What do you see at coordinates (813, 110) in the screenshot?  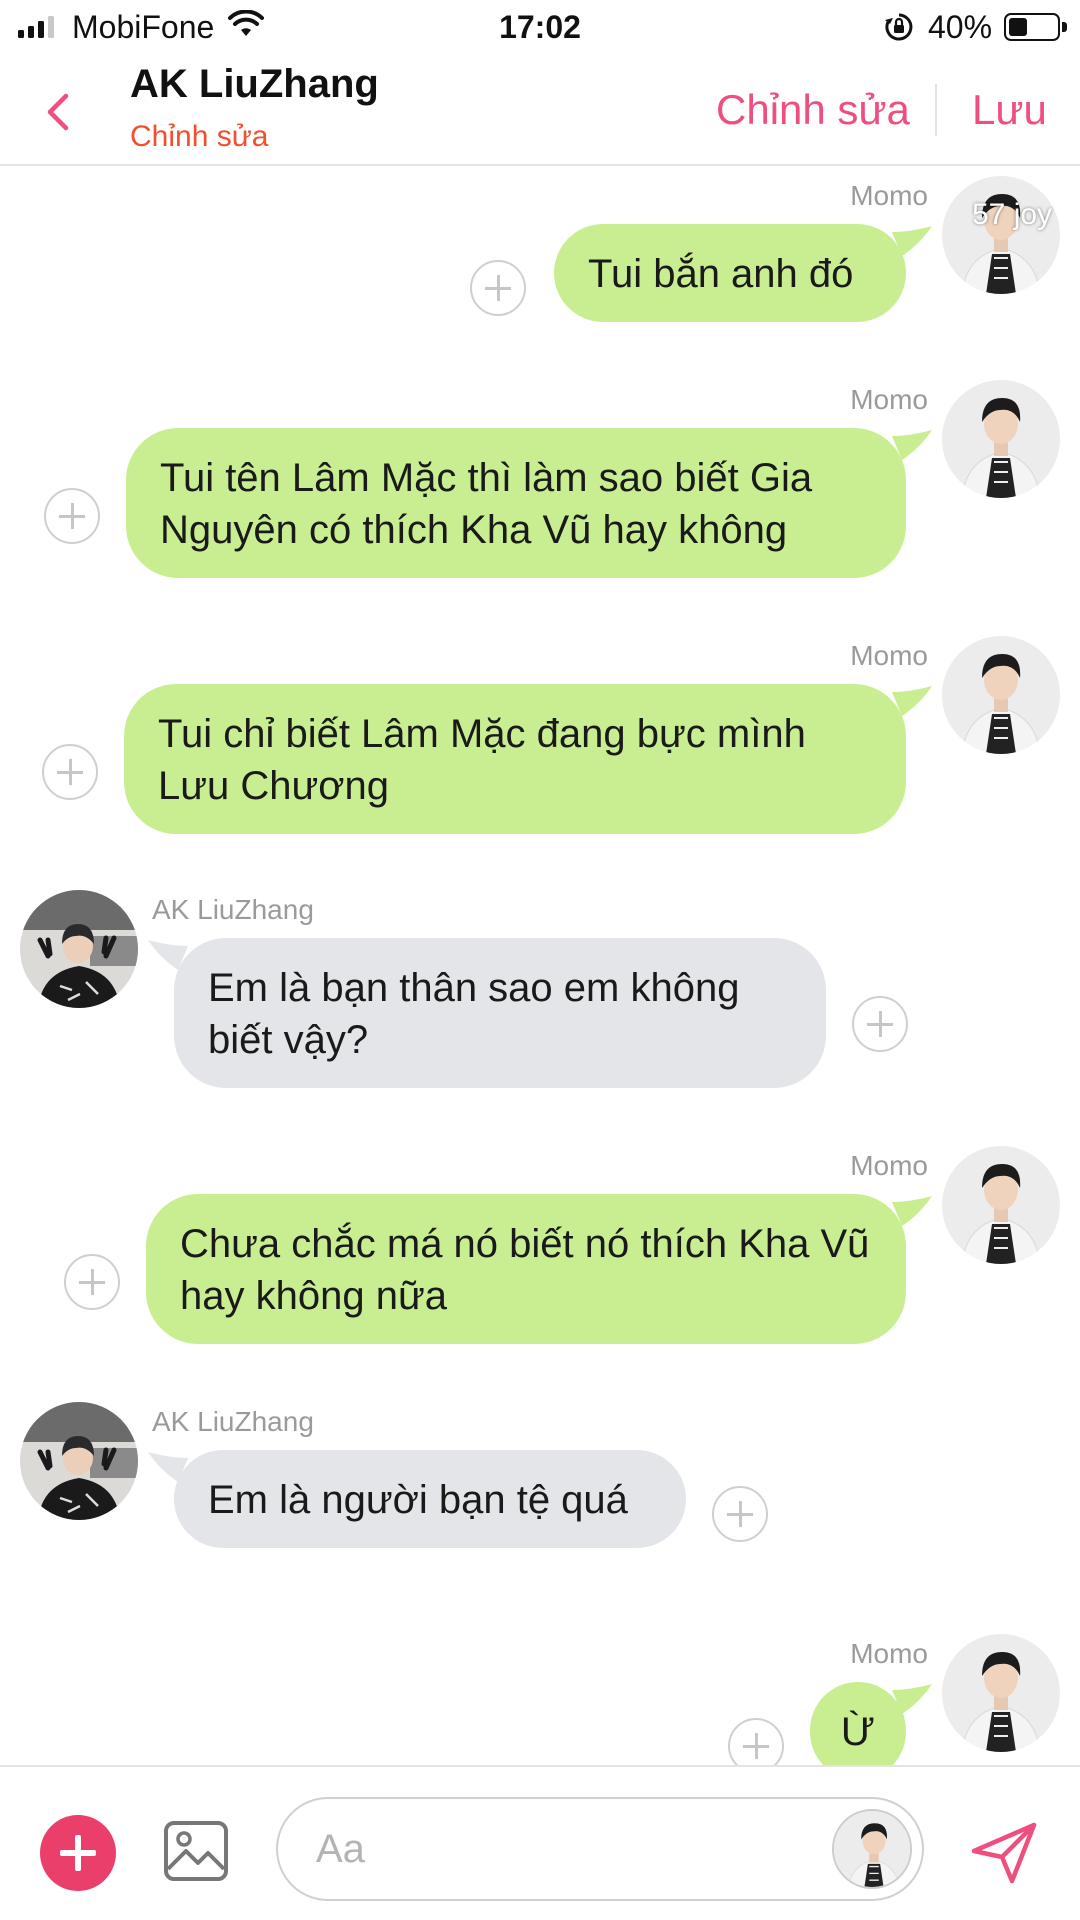 I see `edit-button: Chỉnh sửa` at bounding box center [813, 110].